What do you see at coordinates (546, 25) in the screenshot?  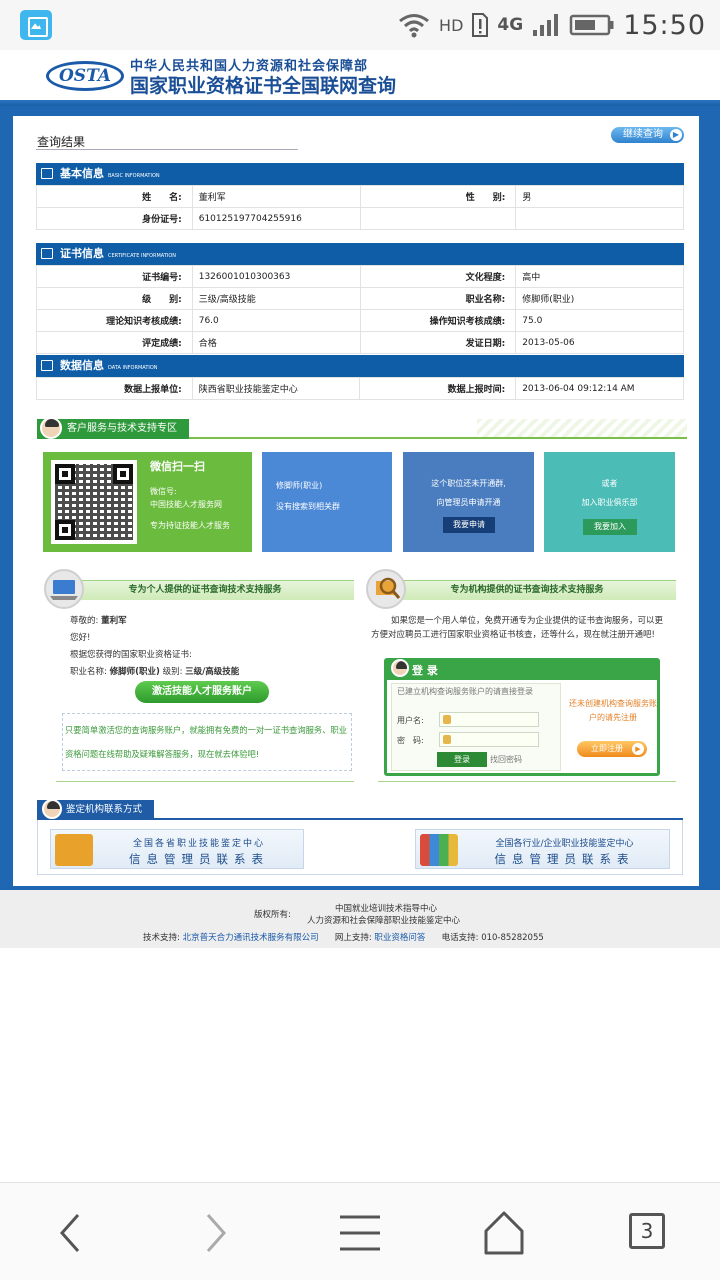 I see `signal-icon` at bounding box center [546, 25].